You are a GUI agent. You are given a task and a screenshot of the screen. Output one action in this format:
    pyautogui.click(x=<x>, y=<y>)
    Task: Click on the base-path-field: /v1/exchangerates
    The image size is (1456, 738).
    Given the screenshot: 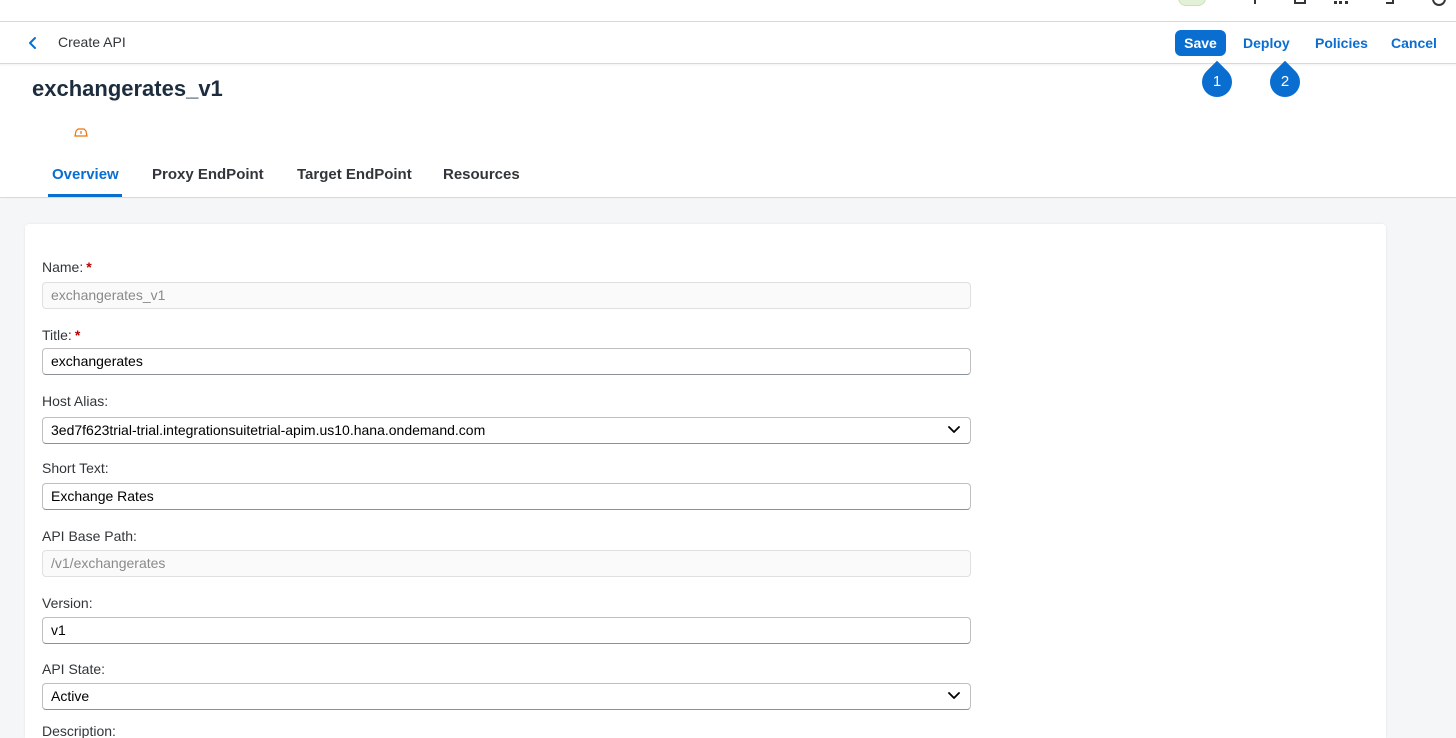 What is the action you would take?
    pyautogui.click(x=506, y=563)
    